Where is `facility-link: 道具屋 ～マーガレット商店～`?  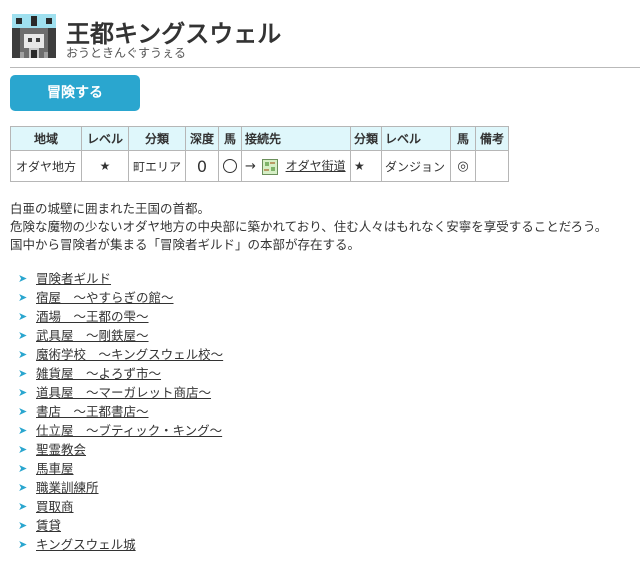
facility-link: 道具屋 ～マーガレット商店～ is located at coordinates (123, 392).